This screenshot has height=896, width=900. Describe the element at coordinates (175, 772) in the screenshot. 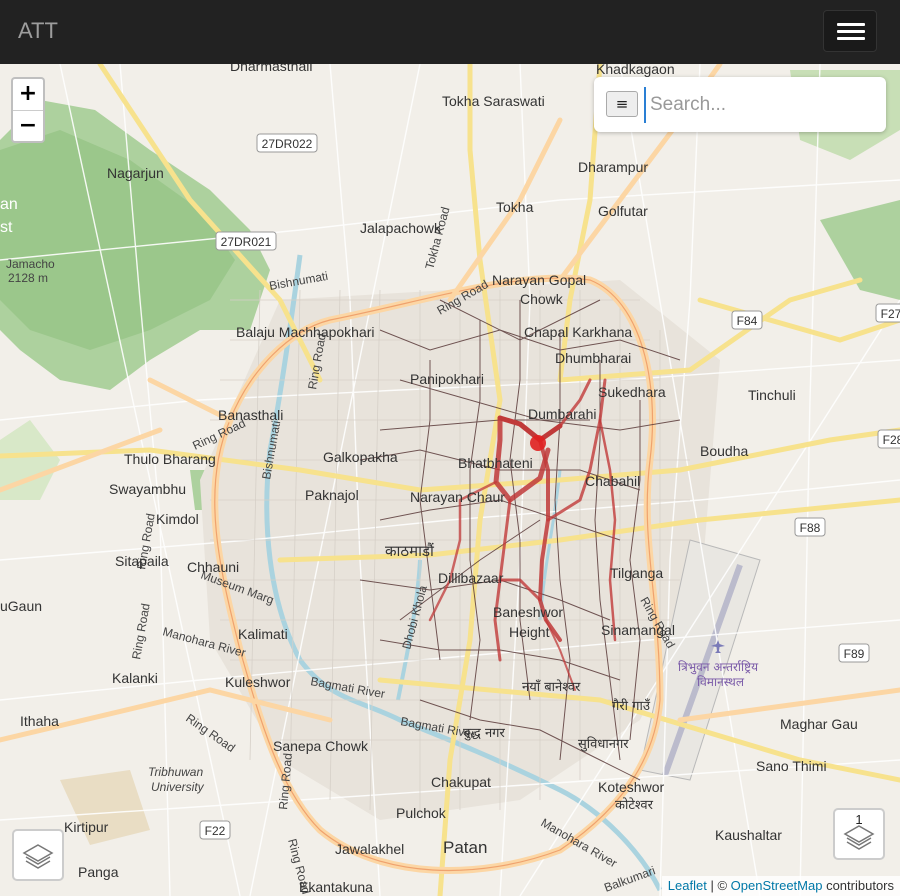

I see `place-label: Tribhuwan` at that location.